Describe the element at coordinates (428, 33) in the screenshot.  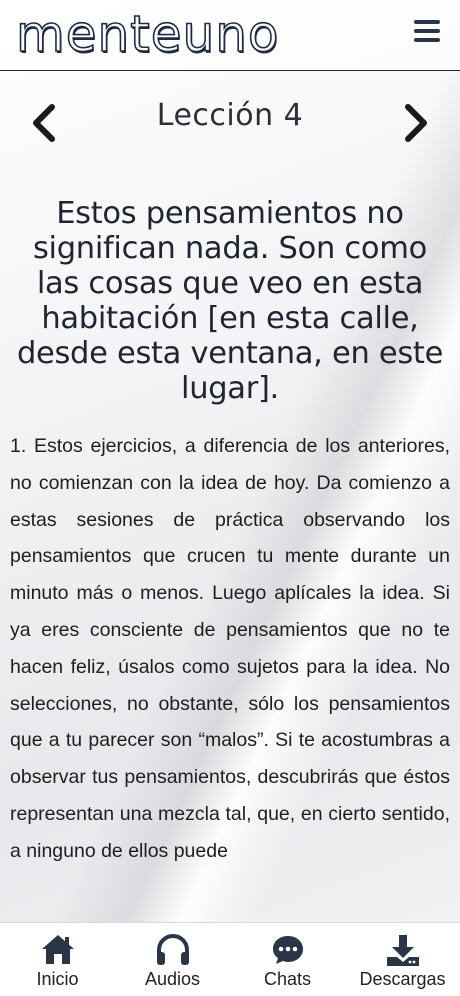
I see `hamburger-icon` at that location.